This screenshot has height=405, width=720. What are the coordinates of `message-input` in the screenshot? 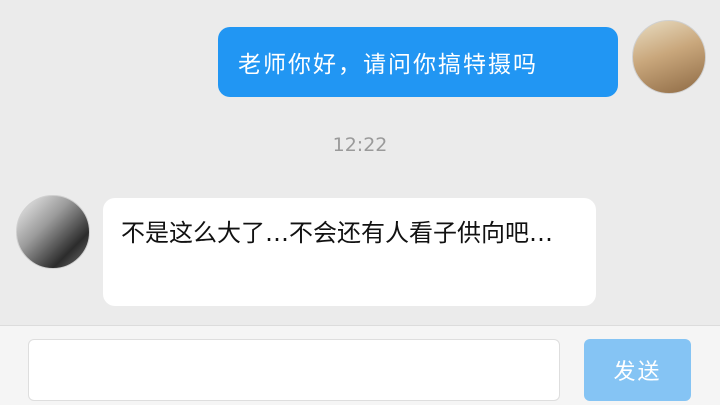 It's located at (294, 370).